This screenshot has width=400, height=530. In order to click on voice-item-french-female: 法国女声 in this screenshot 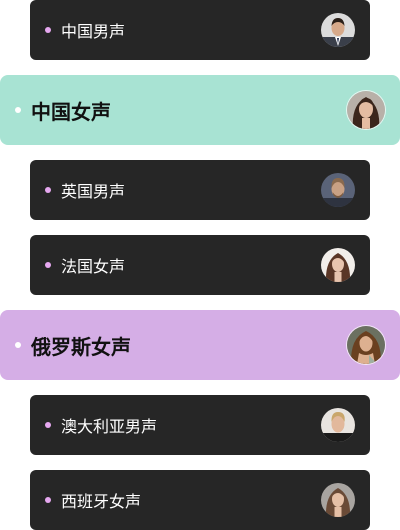, I will do `click(200, 265)`.